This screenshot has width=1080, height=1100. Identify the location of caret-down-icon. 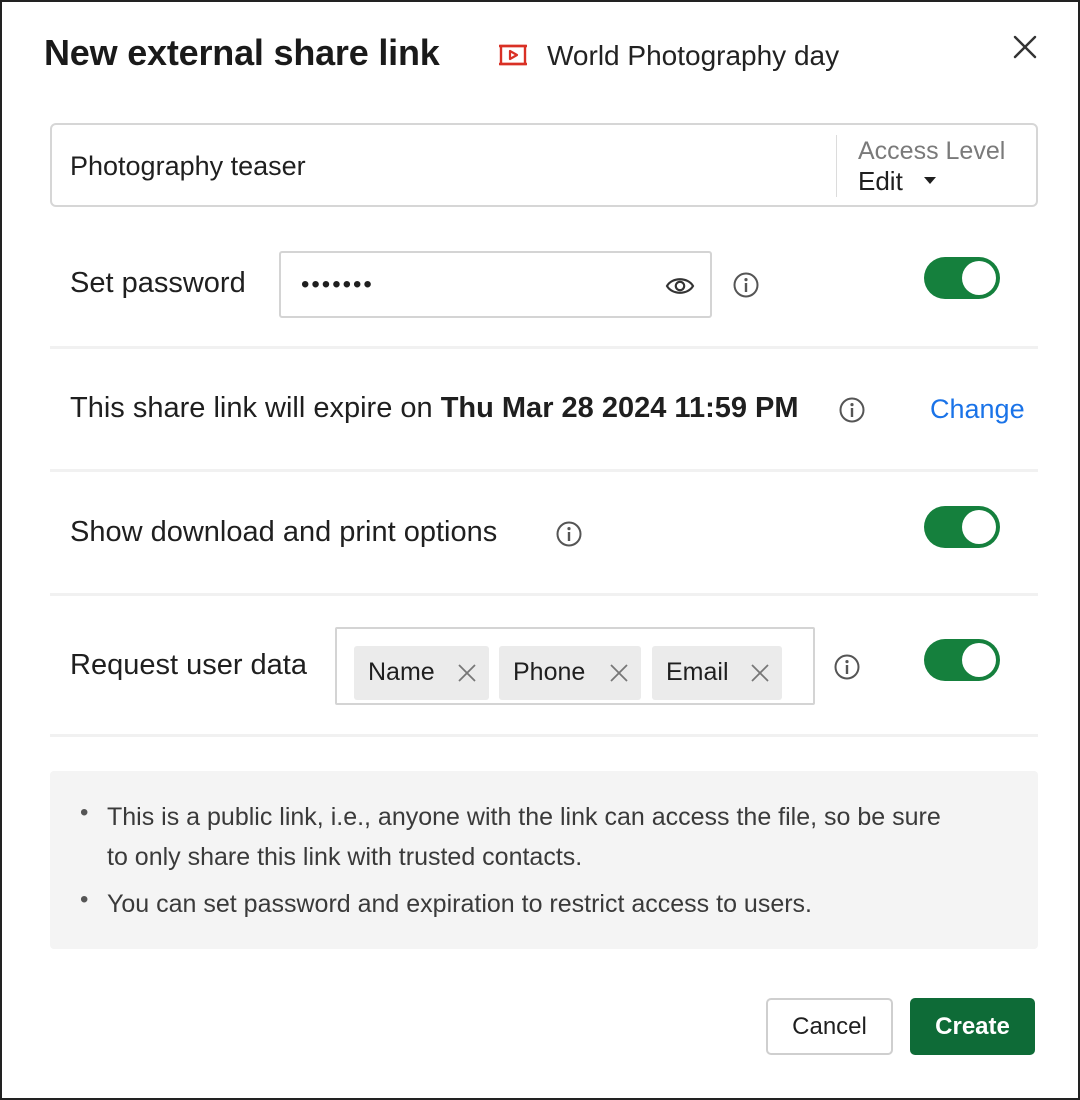
(930, 180).